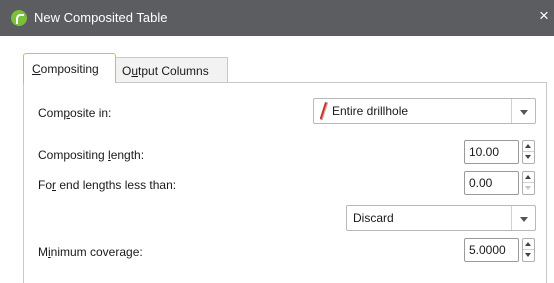 The image size is (554, 283). I want to click on minimum-coverage-label: Minimum coverage:, so click(90, 252).